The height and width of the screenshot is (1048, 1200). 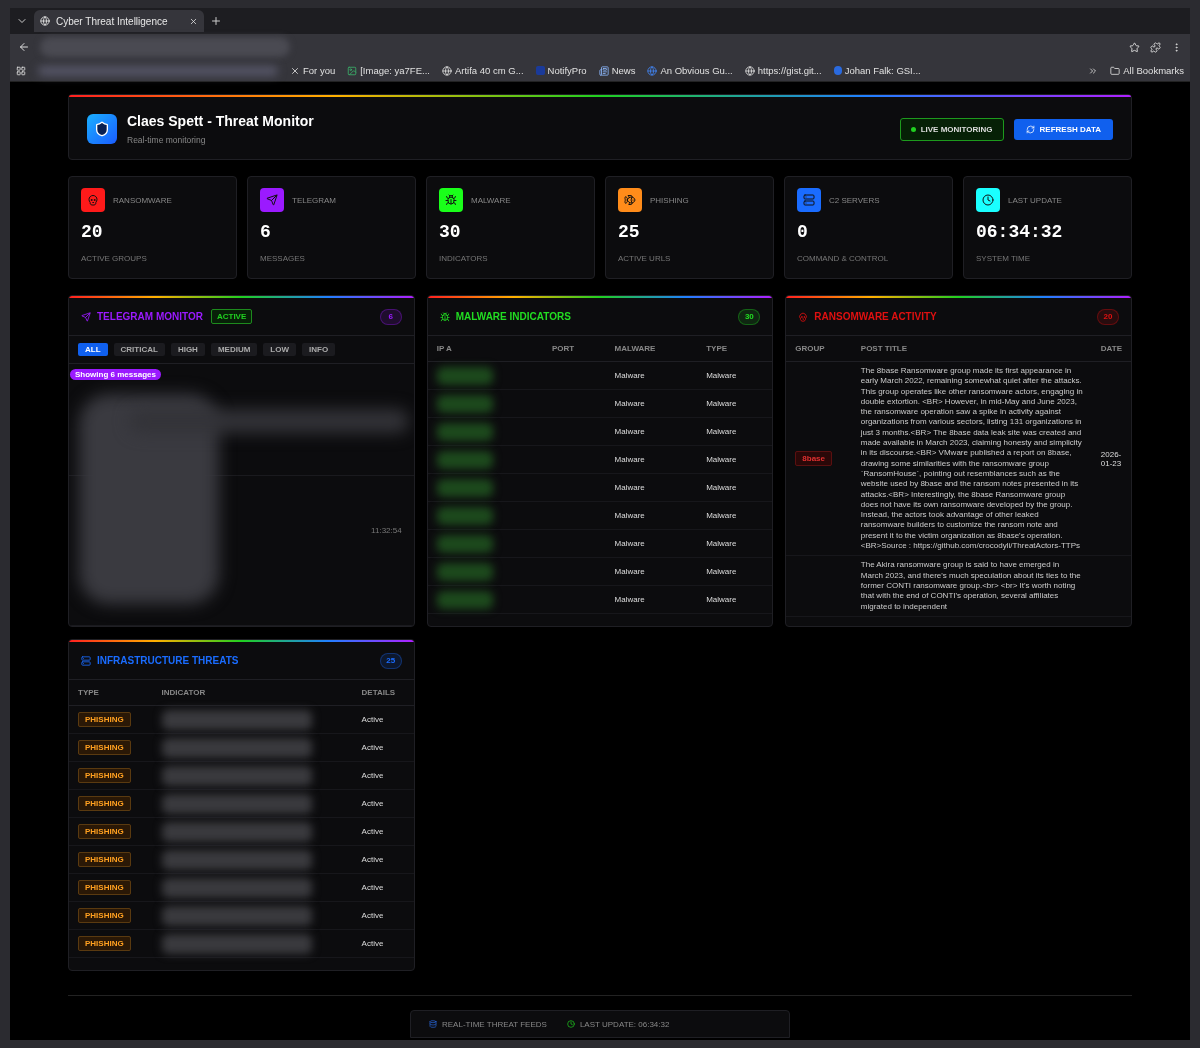 What do you see at coordinates (1111, 349) in the screenshot?
I see `column-header: DATE` at bounding box center [1111, 349].